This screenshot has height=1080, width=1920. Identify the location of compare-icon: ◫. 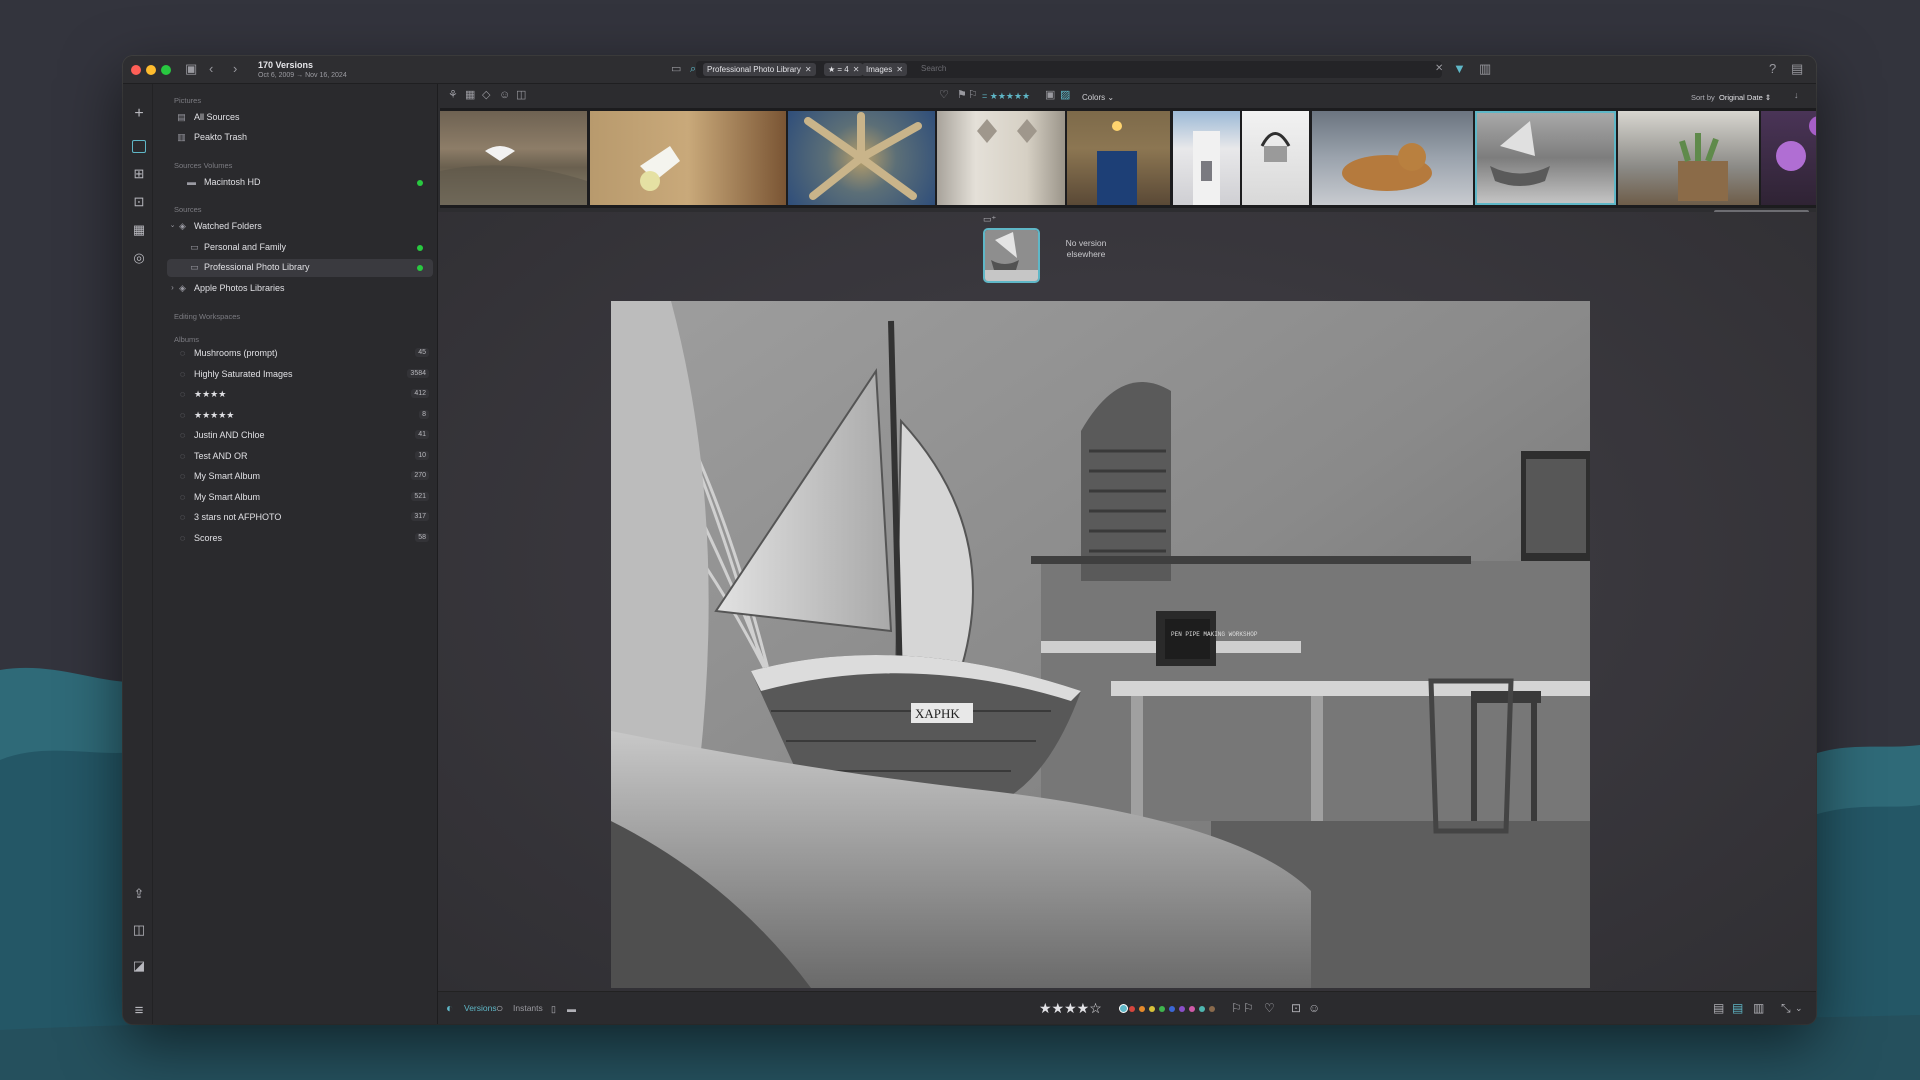
(521, 95).